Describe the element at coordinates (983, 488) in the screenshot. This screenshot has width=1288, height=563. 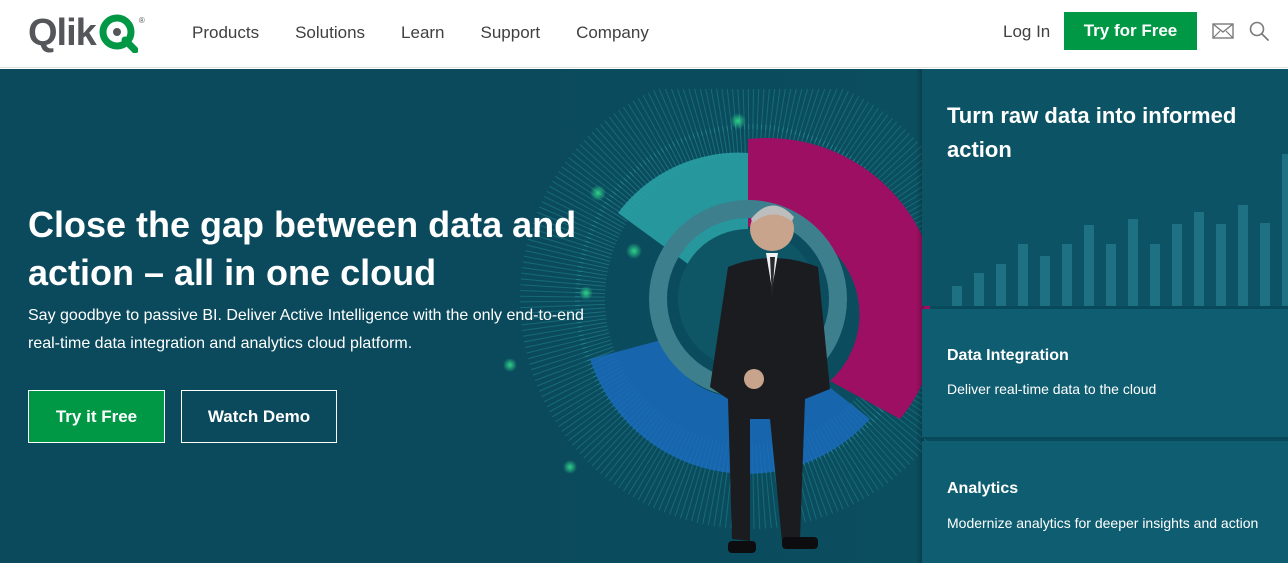
I see `card-title: Analytics` at that location.